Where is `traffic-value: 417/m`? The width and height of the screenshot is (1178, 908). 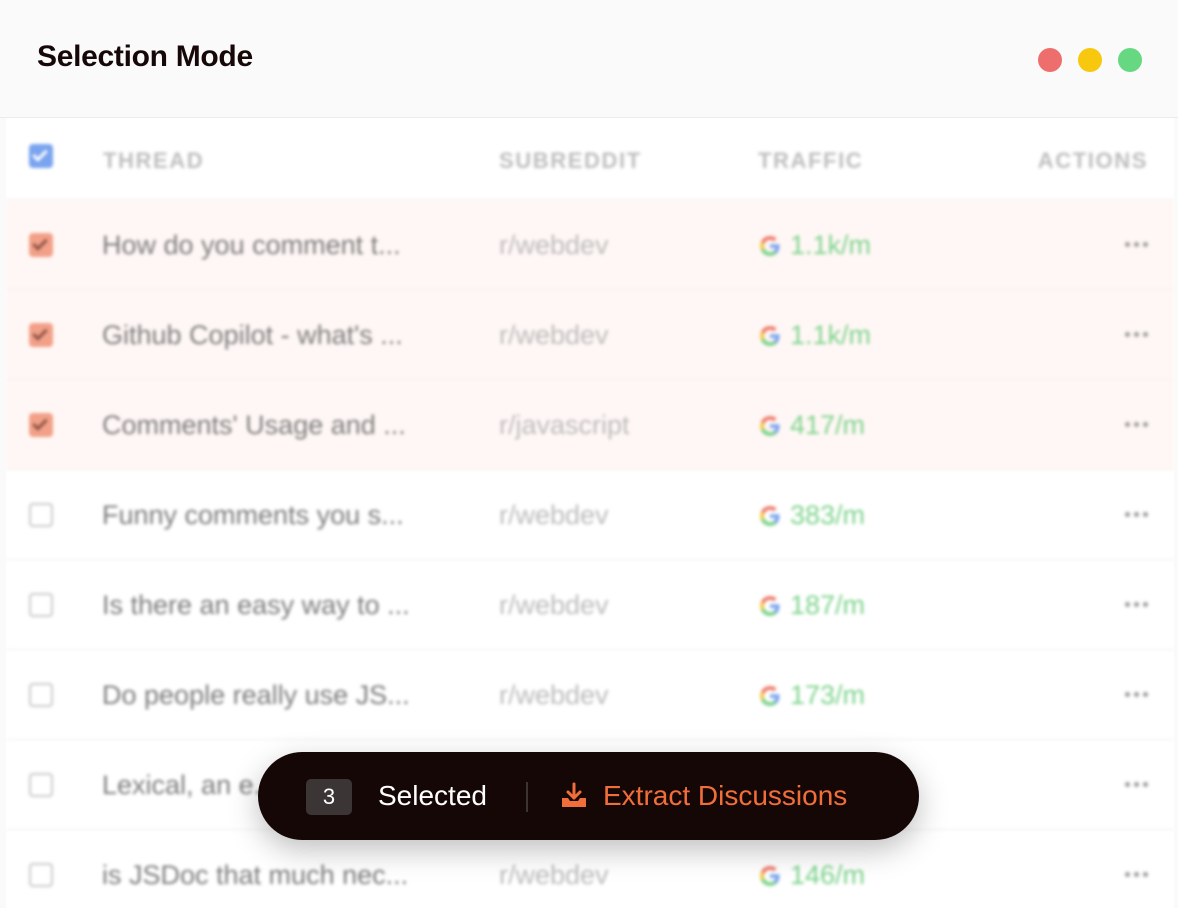
traffic-value: 417/m is located at coordinates (811, 425).